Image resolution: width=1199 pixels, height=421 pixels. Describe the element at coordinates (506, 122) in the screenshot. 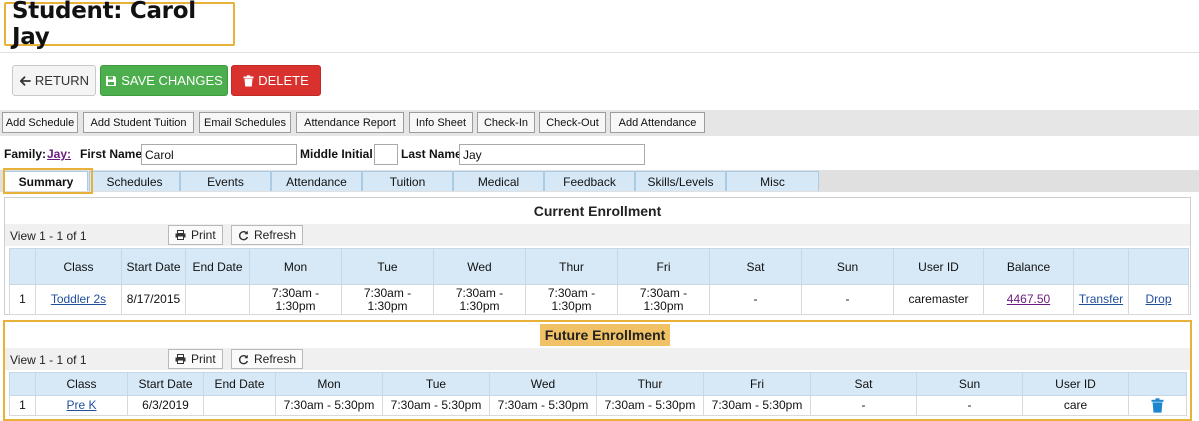

I see `check-in-button: Check-In` at that location.